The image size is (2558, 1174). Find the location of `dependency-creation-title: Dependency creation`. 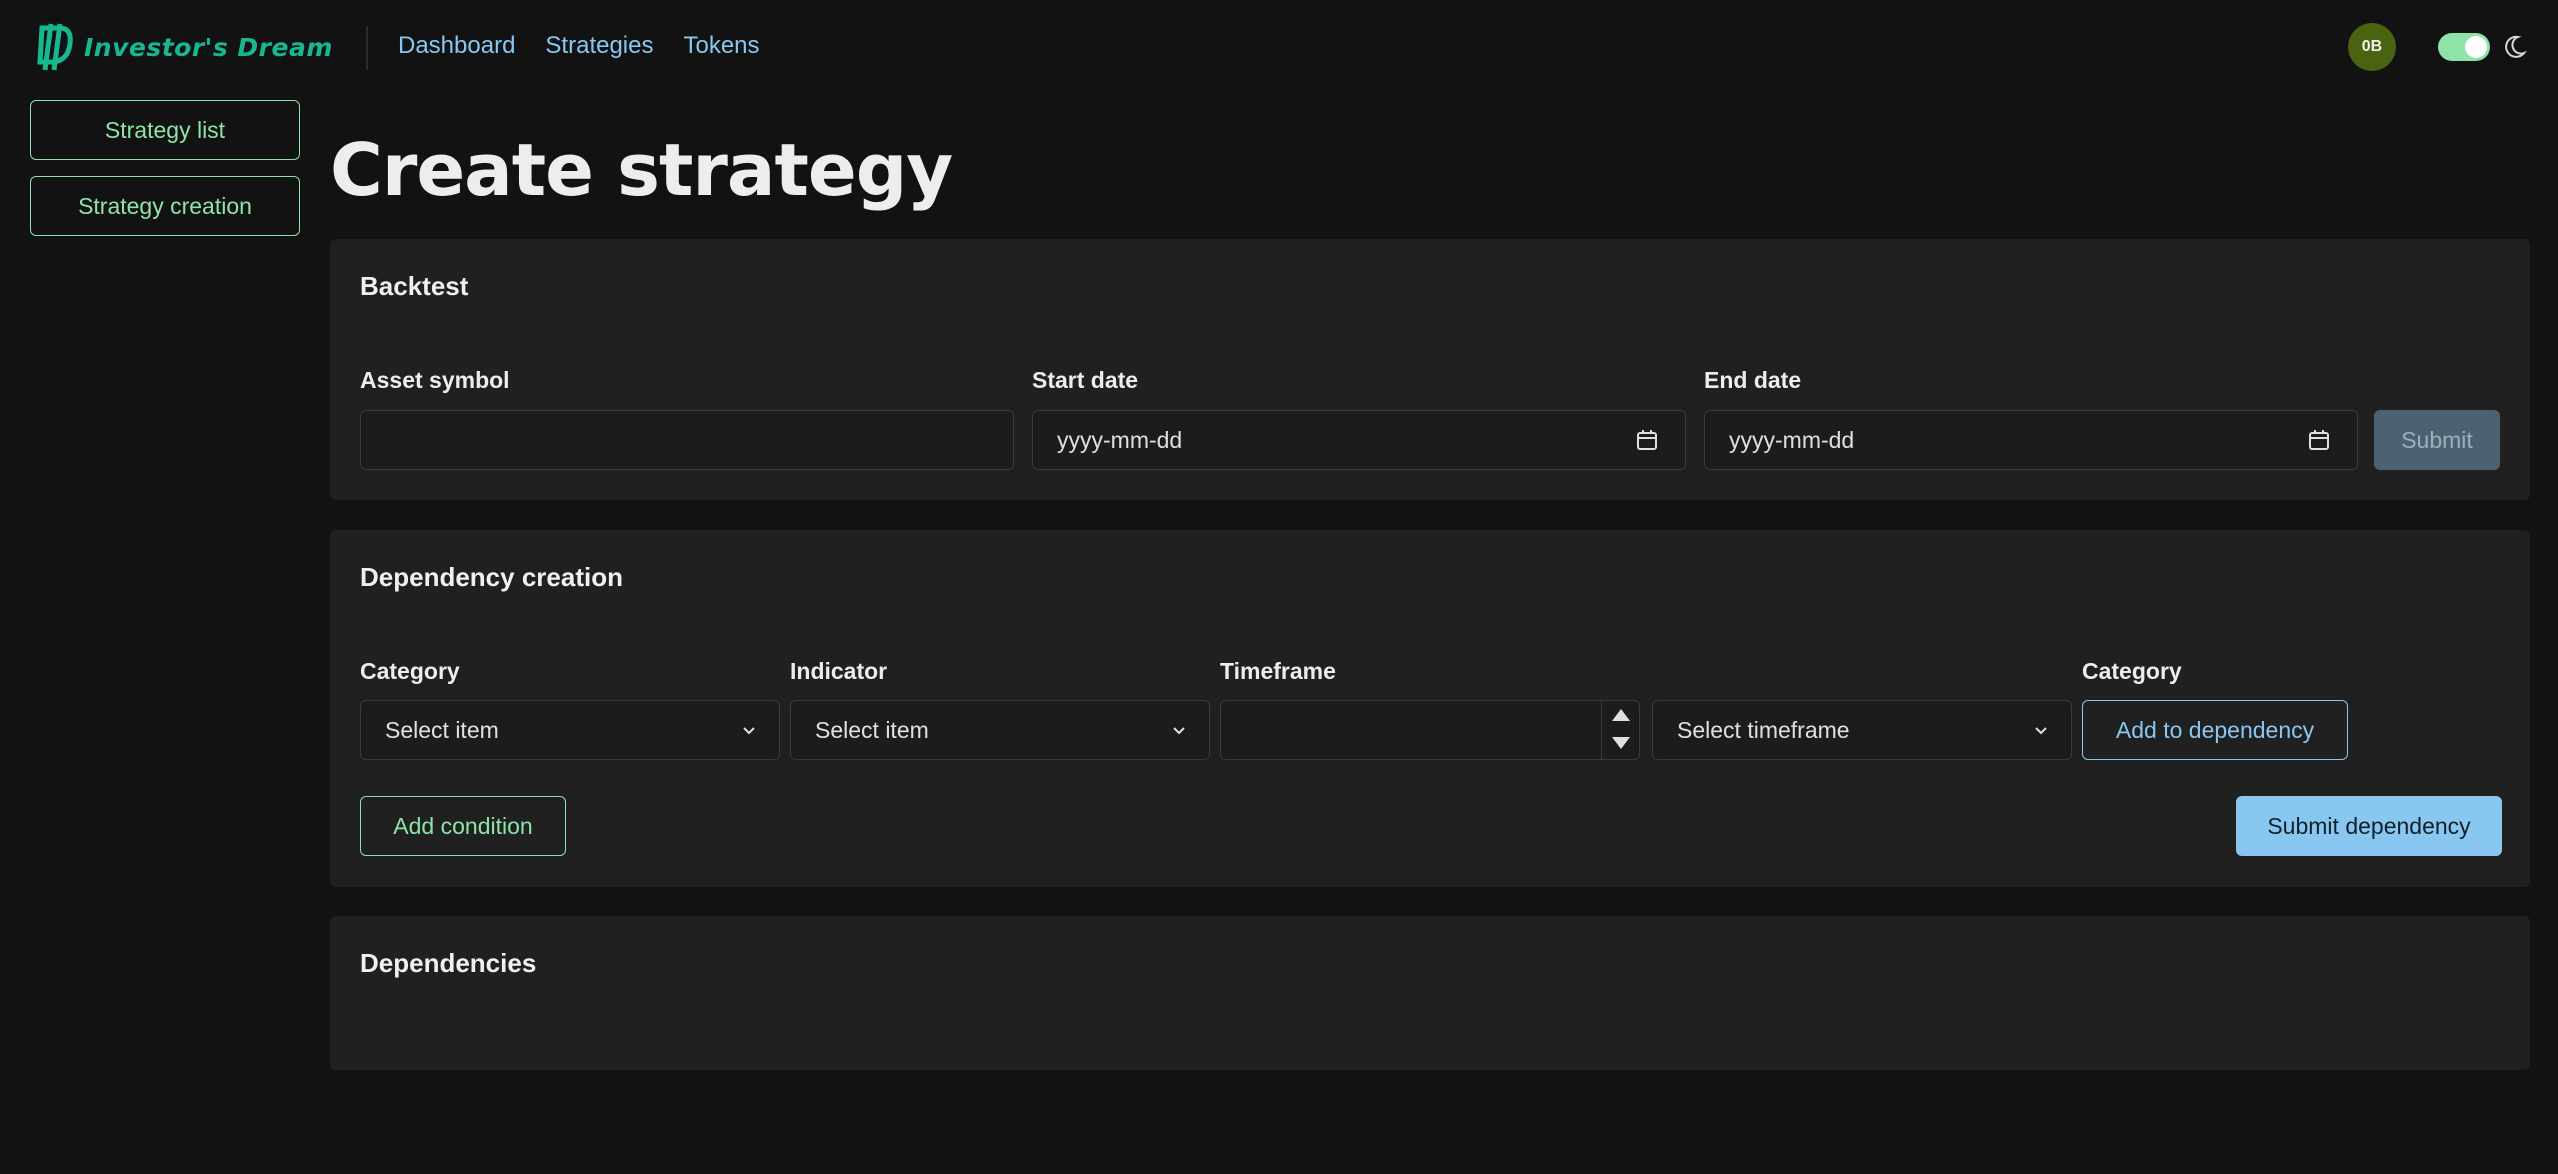

dependency-creation-title: Dependency creation is located at coordinates (491, 577).